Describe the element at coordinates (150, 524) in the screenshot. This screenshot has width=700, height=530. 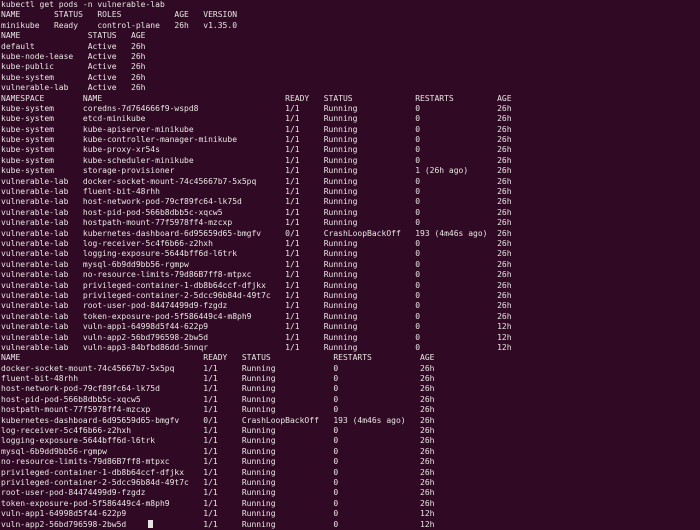
I see `terminal-cursor` at that location.